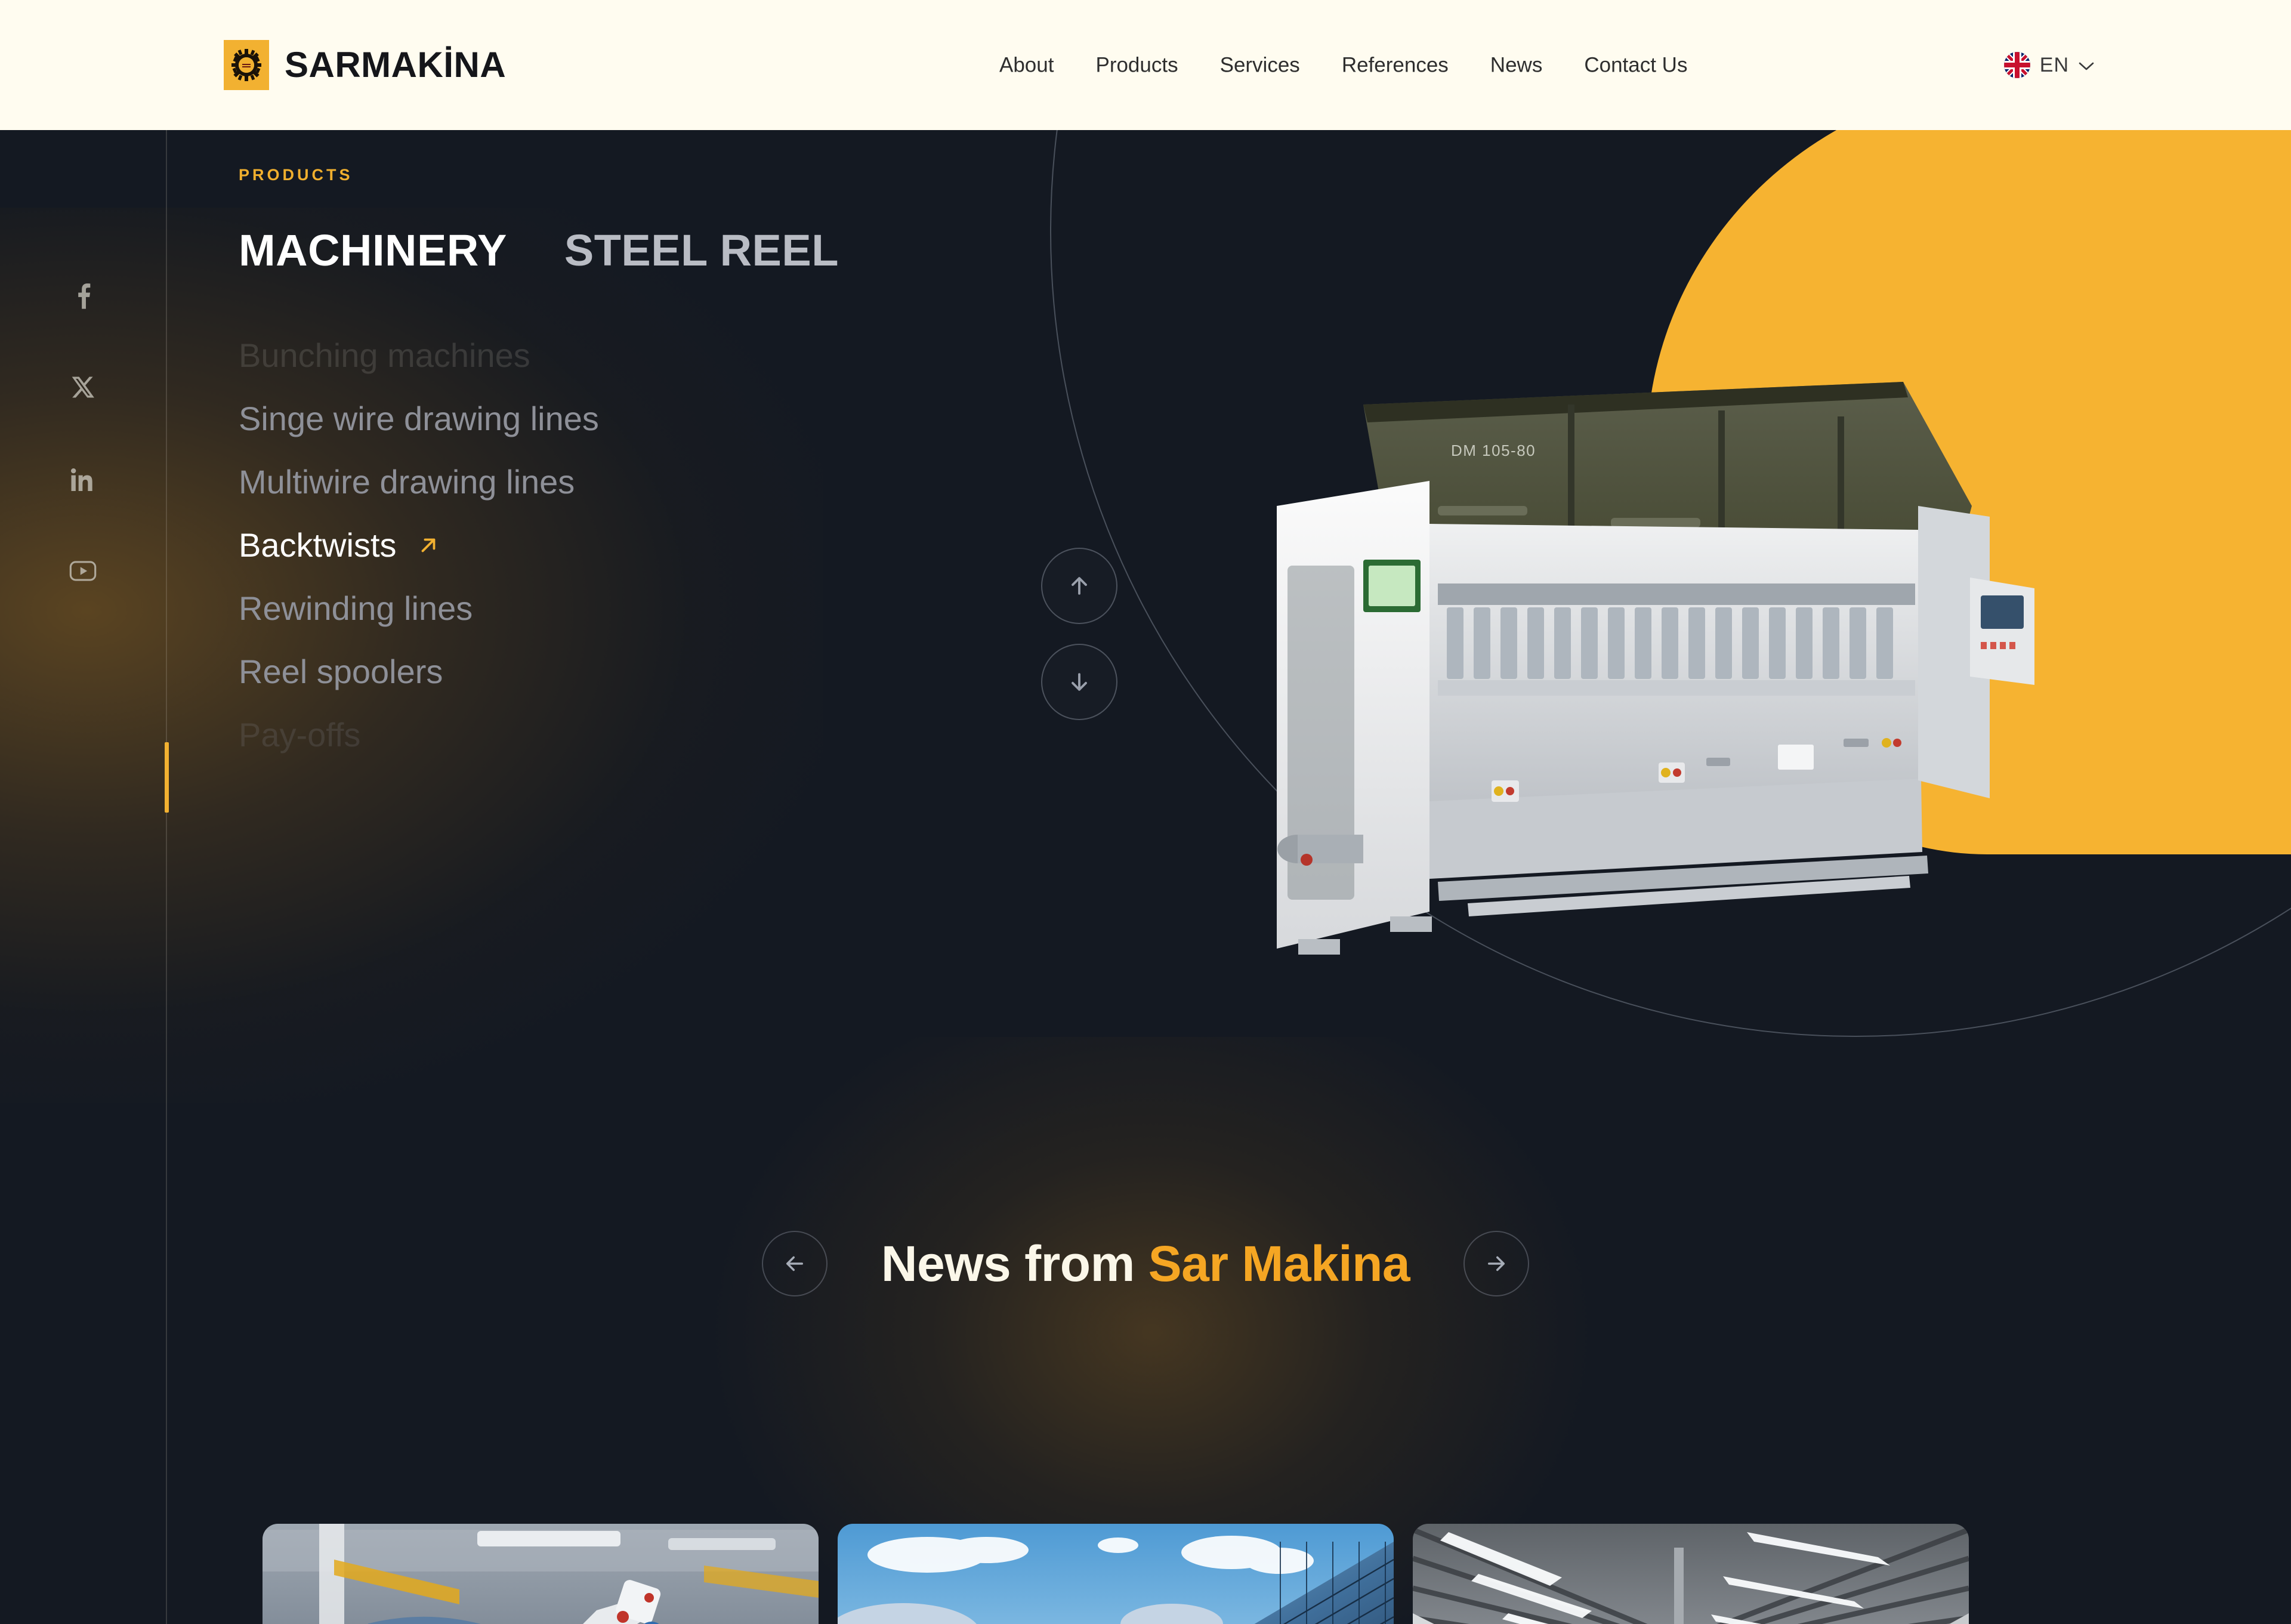 The width and height of the screenshot is (2291, 1624). What do you see at coordinates (318, 545) in the screenshot?
I see `product-item-label: Backtwists` at bounding box center [318, 545].